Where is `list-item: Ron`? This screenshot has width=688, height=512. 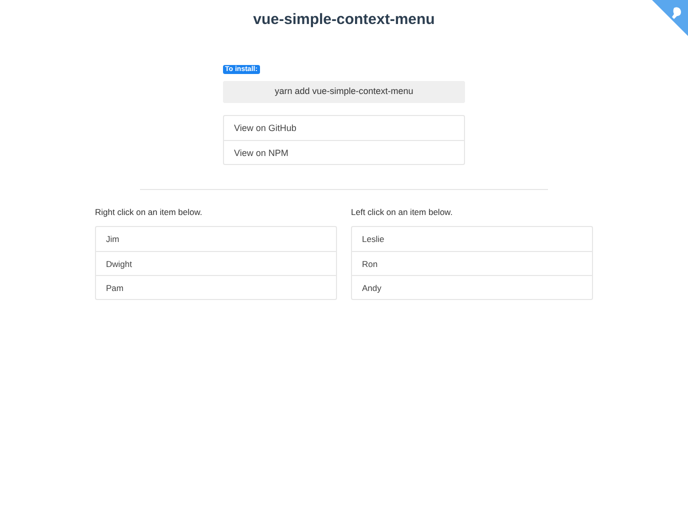 list-item: Ron is located at coordinates (472, 263).